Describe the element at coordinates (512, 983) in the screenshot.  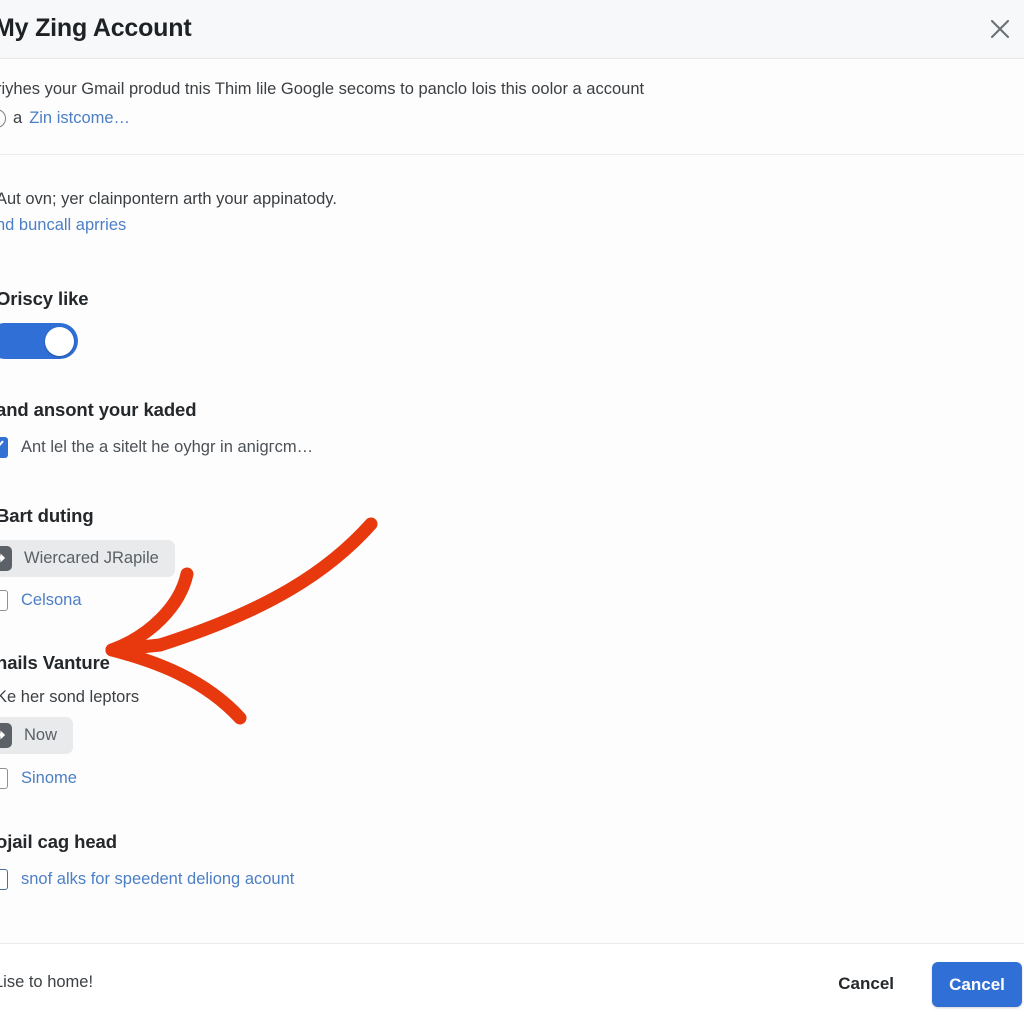
I see `dialog-footer: Lise to home! Cancel Cancel` at that location.